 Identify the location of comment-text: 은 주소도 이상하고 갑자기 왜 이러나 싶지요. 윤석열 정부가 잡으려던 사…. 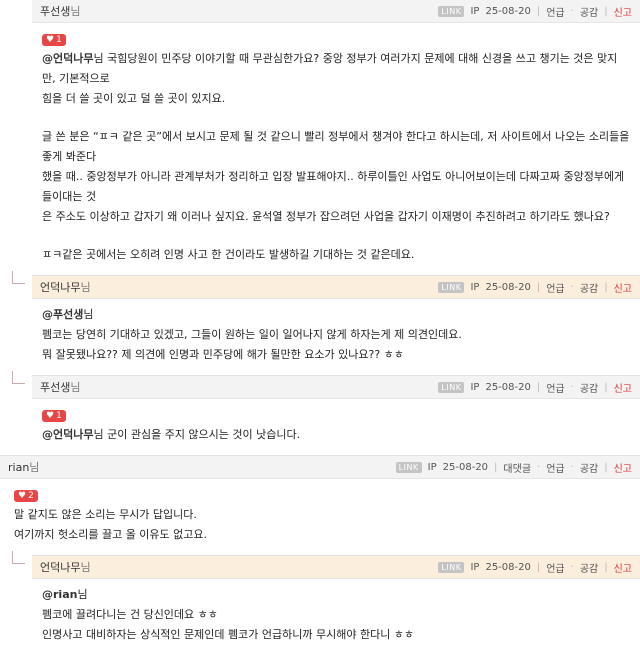
(326, 216).